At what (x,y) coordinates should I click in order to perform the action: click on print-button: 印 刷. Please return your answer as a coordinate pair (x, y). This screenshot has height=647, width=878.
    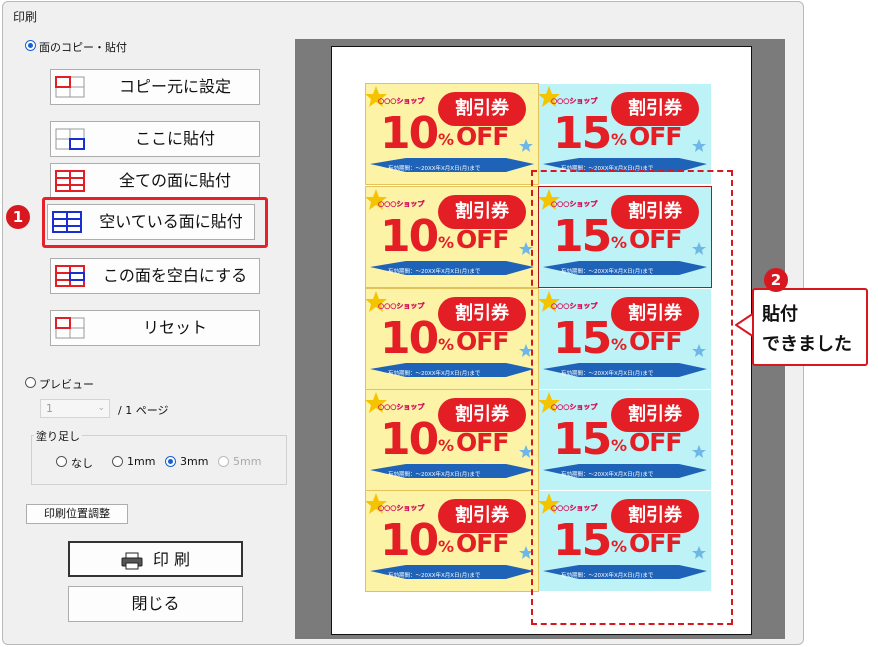
    Looking at the image, I should click on (155, 559).